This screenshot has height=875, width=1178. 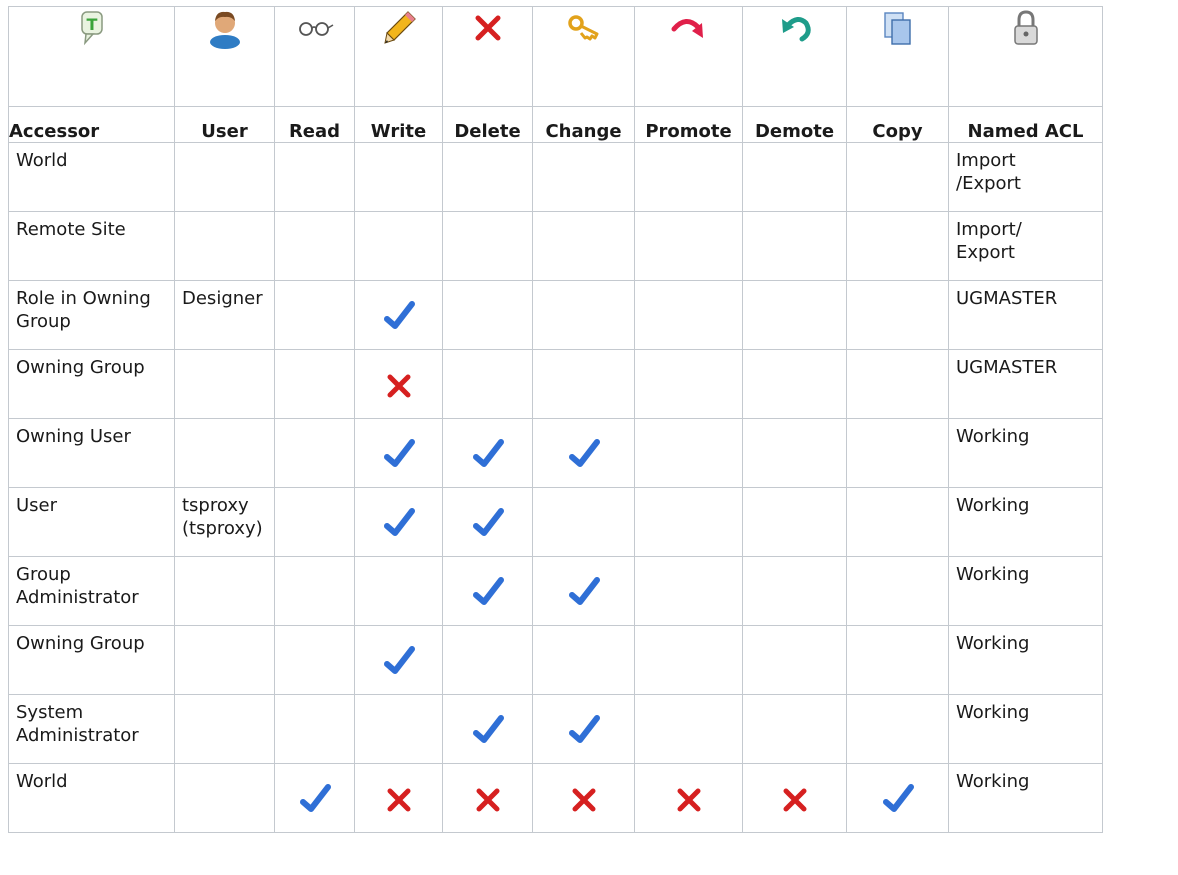 I want to click on accessor-cell-text: World, so click(x=42, y=781).